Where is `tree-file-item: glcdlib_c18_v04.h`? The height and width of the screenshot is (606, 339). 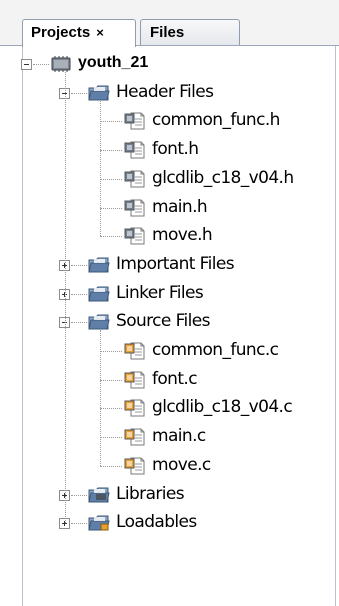
tree-file-item: glcdlib_c18_v04.h is located at coordinates (178, 179).